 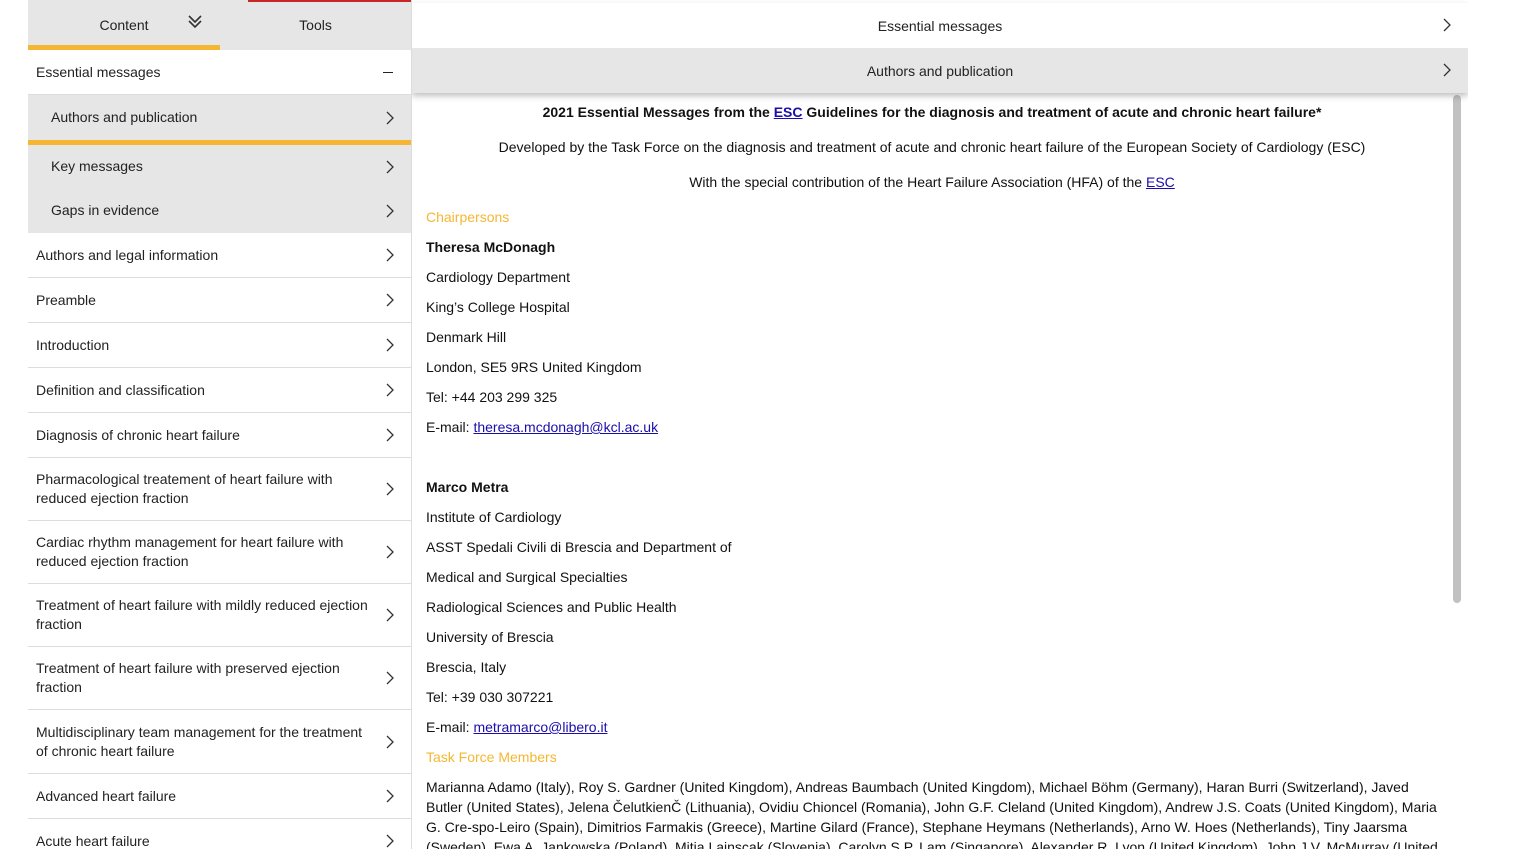 What do you see at coordinates (534, 367) in the screenshot?
I see `address-line: London, SE5 9RS United Kingdom` at bounding box center [534, 367].